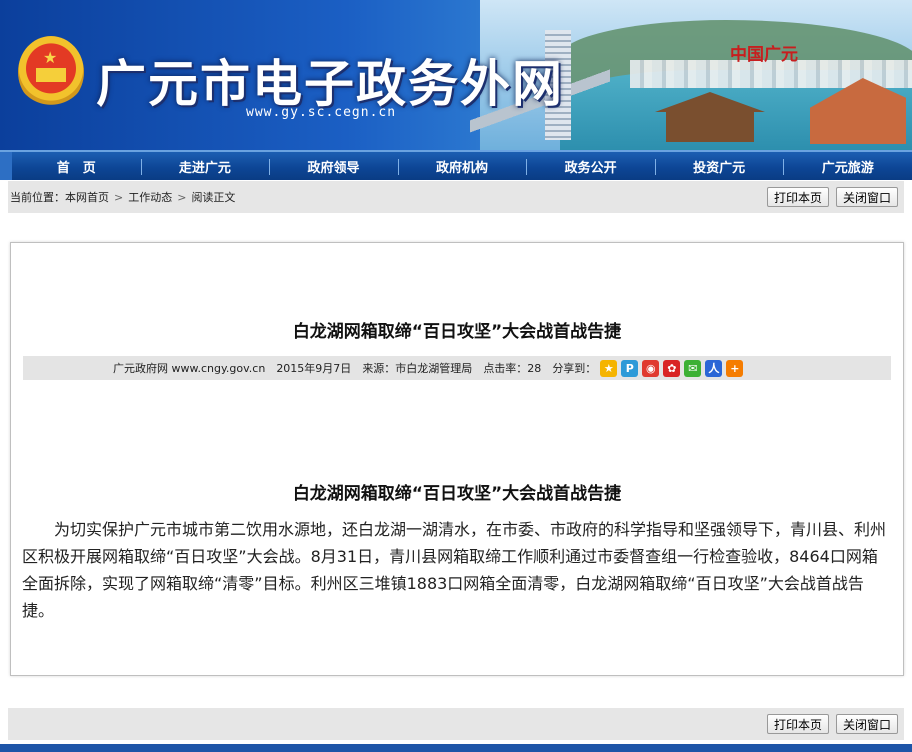 This screenshot has width=912, height=752. Describe the element at coordinates (832, 197) in the screenshot. I see `top-toolbar: 打印本页 关闭窗口` at that location.